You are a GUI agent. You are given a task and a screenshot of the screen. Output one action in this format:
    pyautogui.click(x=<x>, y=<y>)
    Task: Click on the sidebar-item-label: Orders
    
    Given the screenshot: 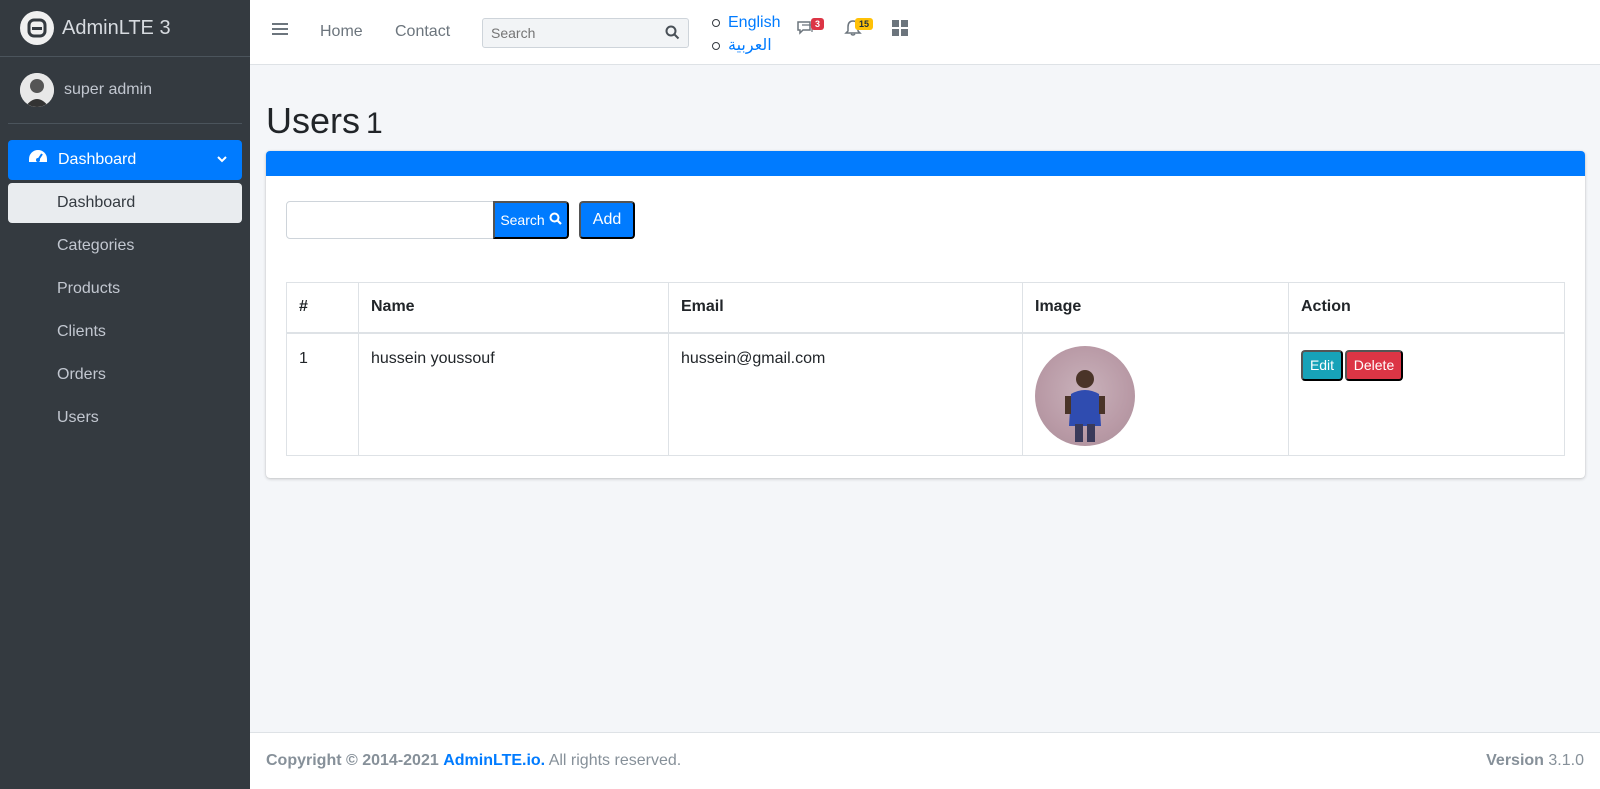 What is the action you would take?
    pyautogui.click(x=81, y=374)
    